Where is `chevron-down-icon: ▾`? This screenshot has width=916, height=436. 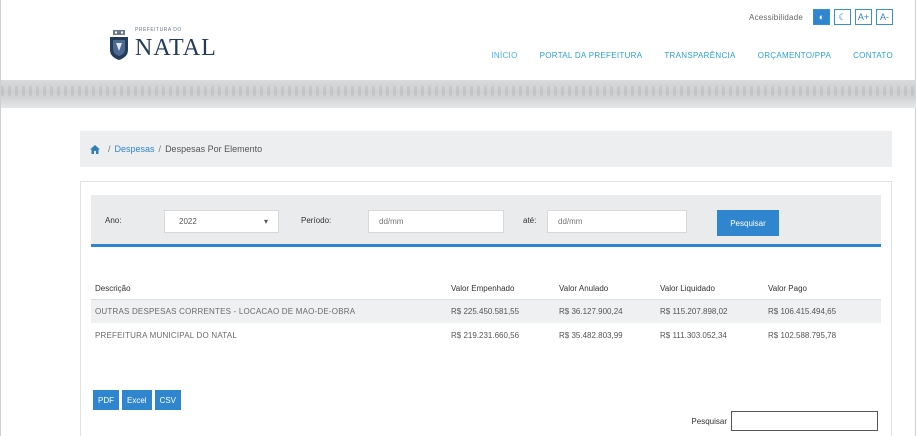
chevron-down-icon: ▾ is located at coordinates (265, 221).